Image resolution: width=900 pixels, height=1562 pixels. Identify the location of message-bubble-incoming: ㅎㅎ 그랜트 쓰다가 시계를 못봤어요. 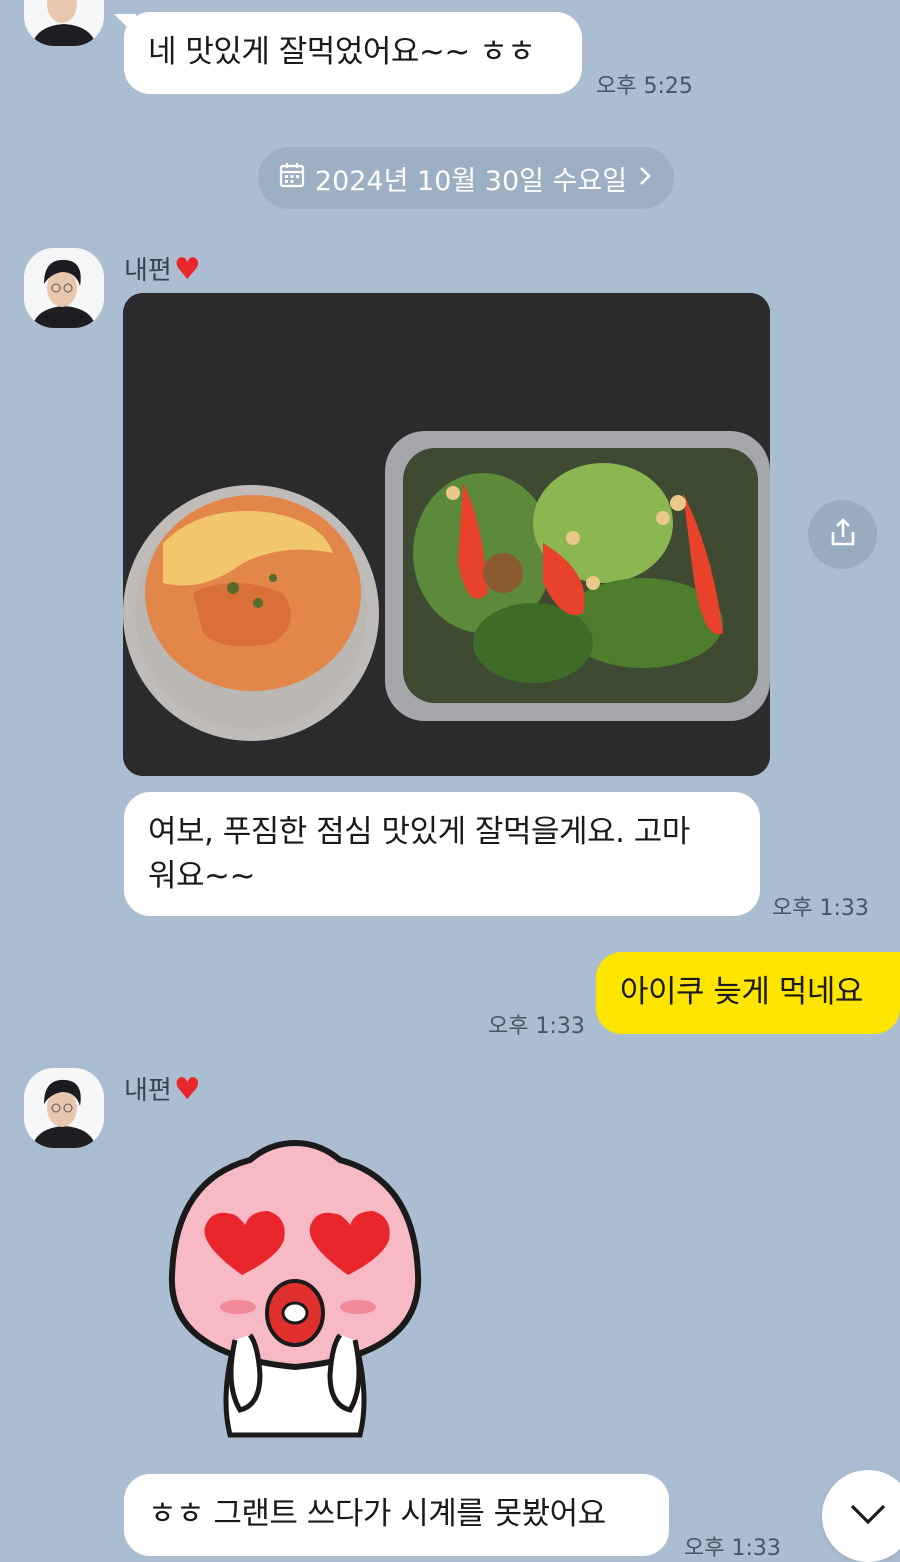
(396, 1515).